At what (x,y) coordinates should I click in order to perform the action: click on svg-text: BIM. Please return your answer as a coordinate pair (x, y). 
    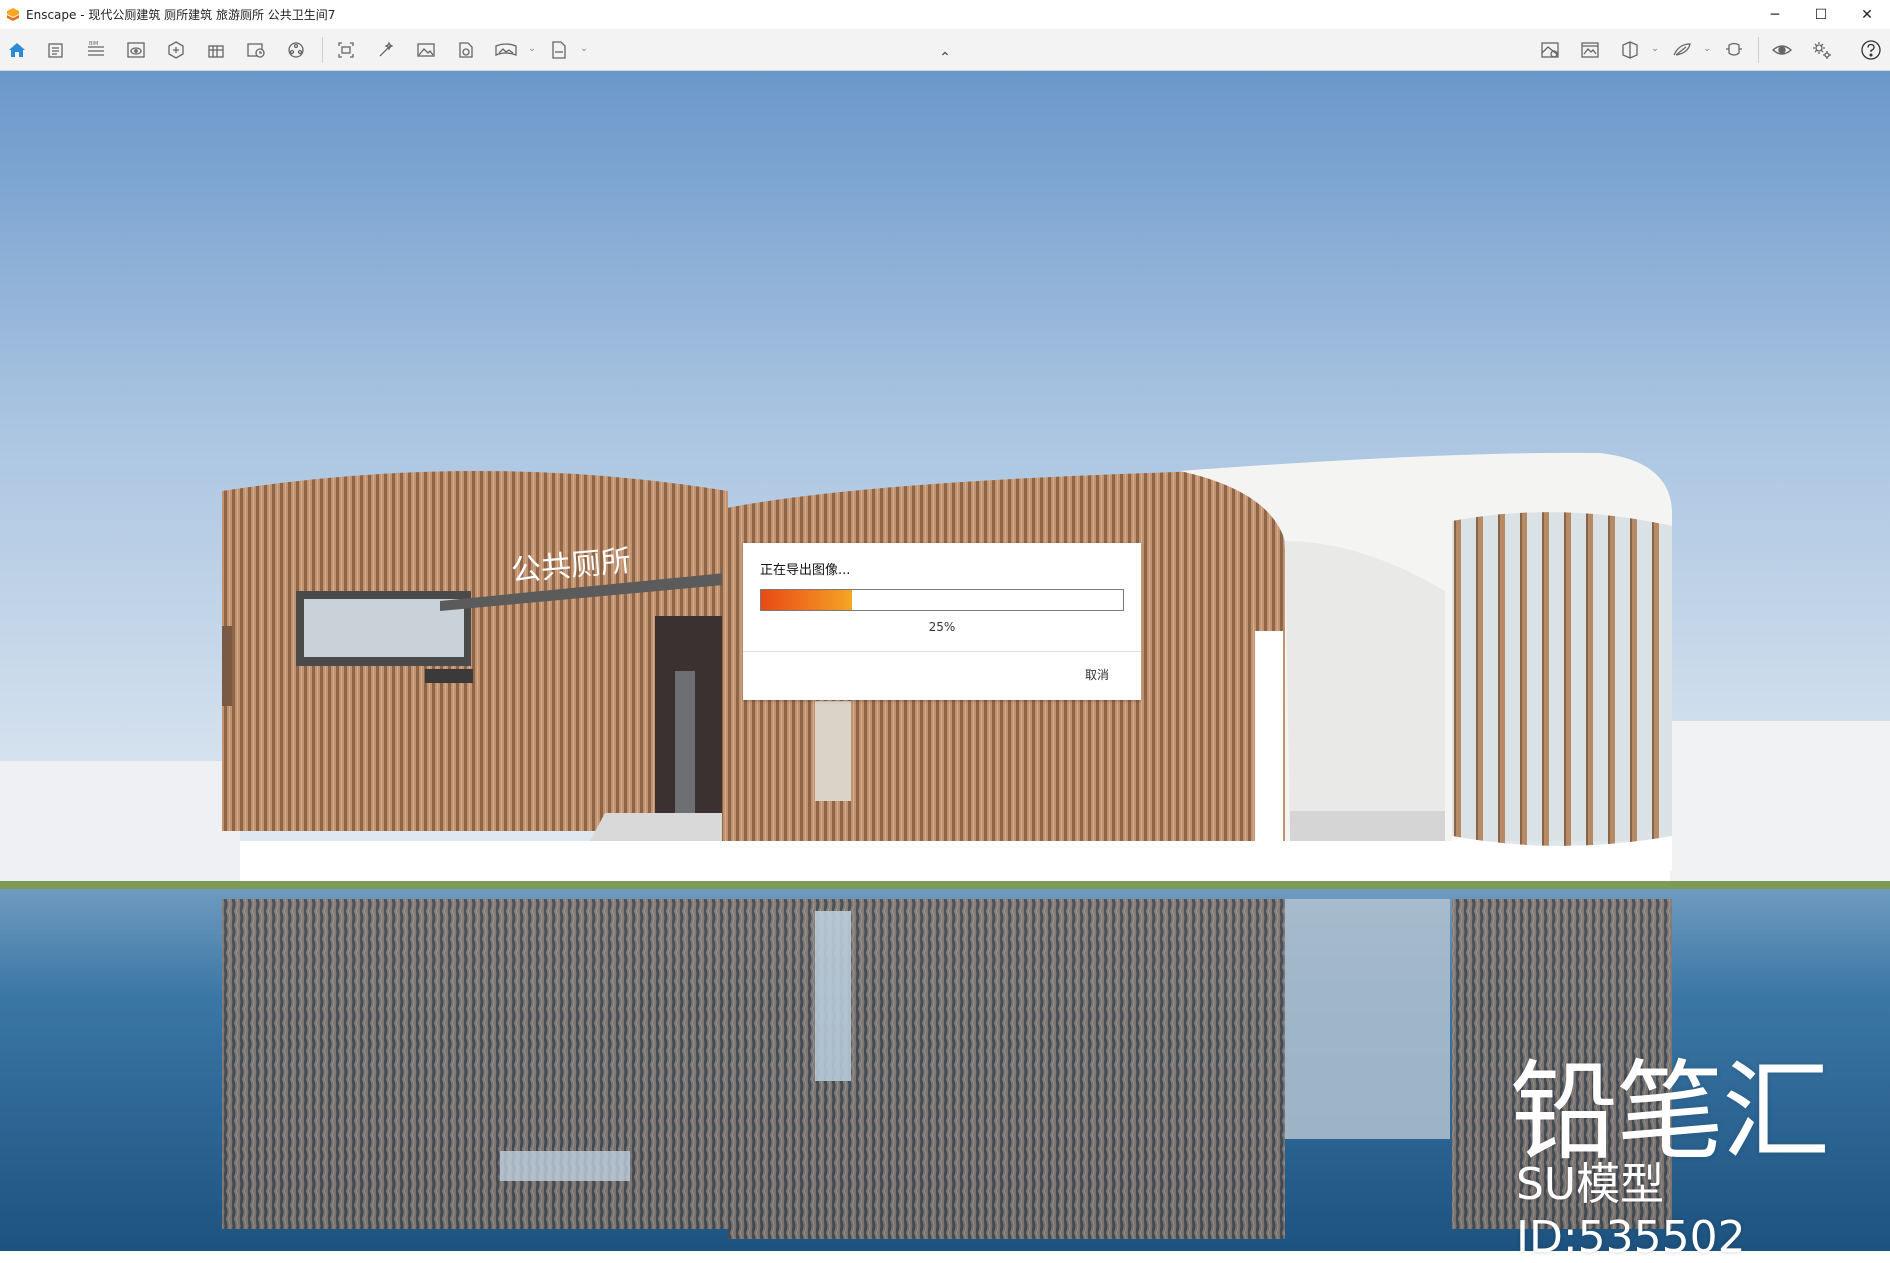
    Looking at the image, I should click on (93, 44).